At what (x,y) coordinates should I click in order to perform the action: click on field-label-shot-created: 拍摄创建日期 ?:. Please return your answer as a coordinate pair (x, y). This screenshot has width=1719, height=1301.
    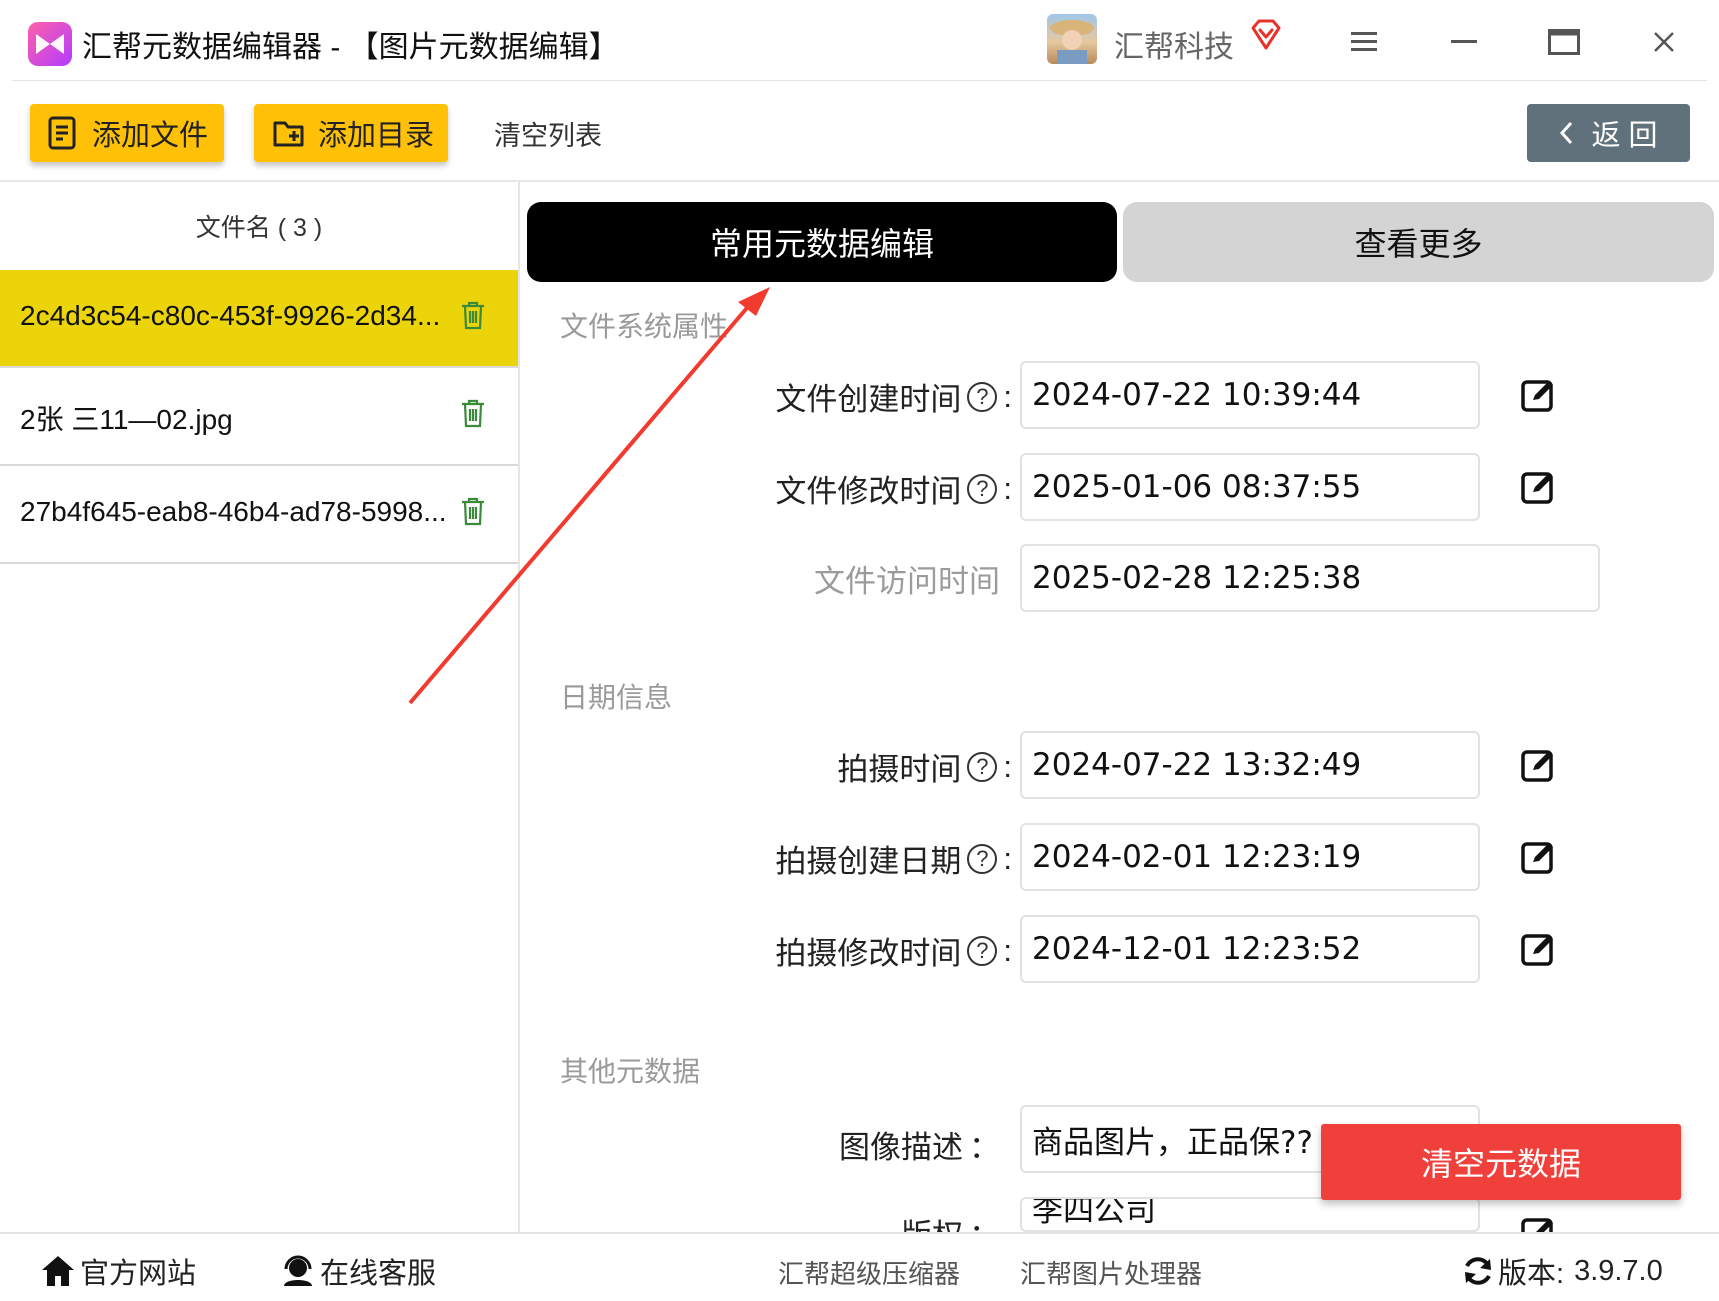
    Looking at the image, I should click on (856, 858).